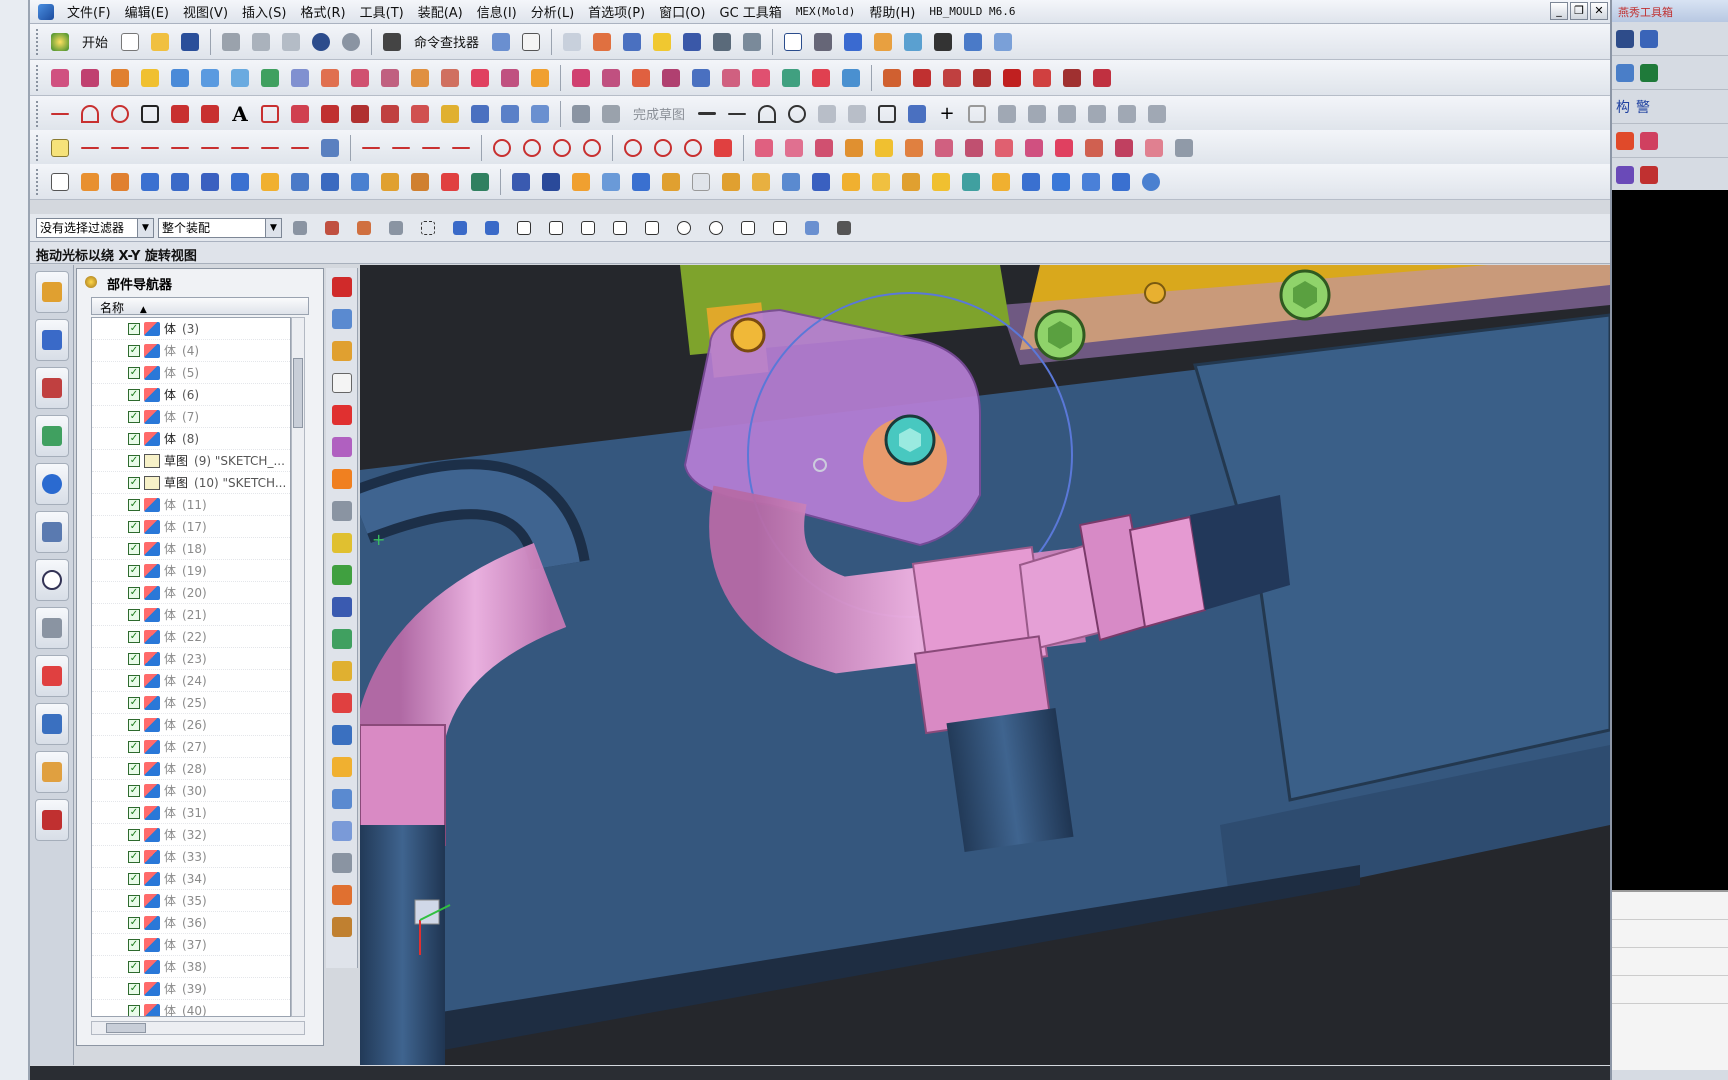  What do you see at coordinates (652, 228) in the screenshot?
I see `snap-point-icon` at bounding box center [652, 228].